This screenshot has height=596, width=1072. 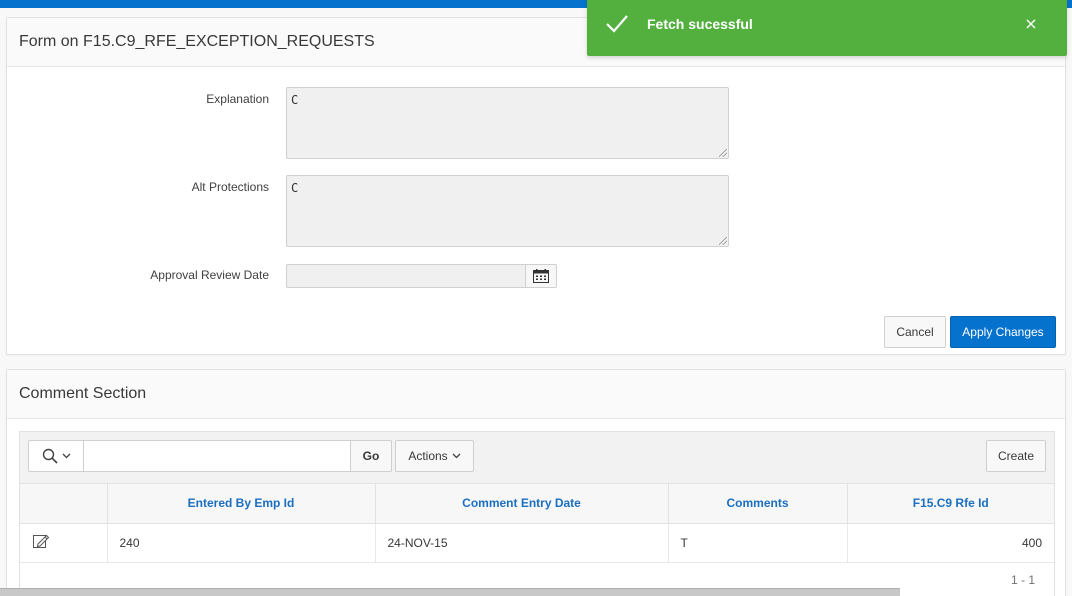 What do you see at coordinates (50, 456) in the screenshot?
I see `search-icon` at bounding box center [50, 456].